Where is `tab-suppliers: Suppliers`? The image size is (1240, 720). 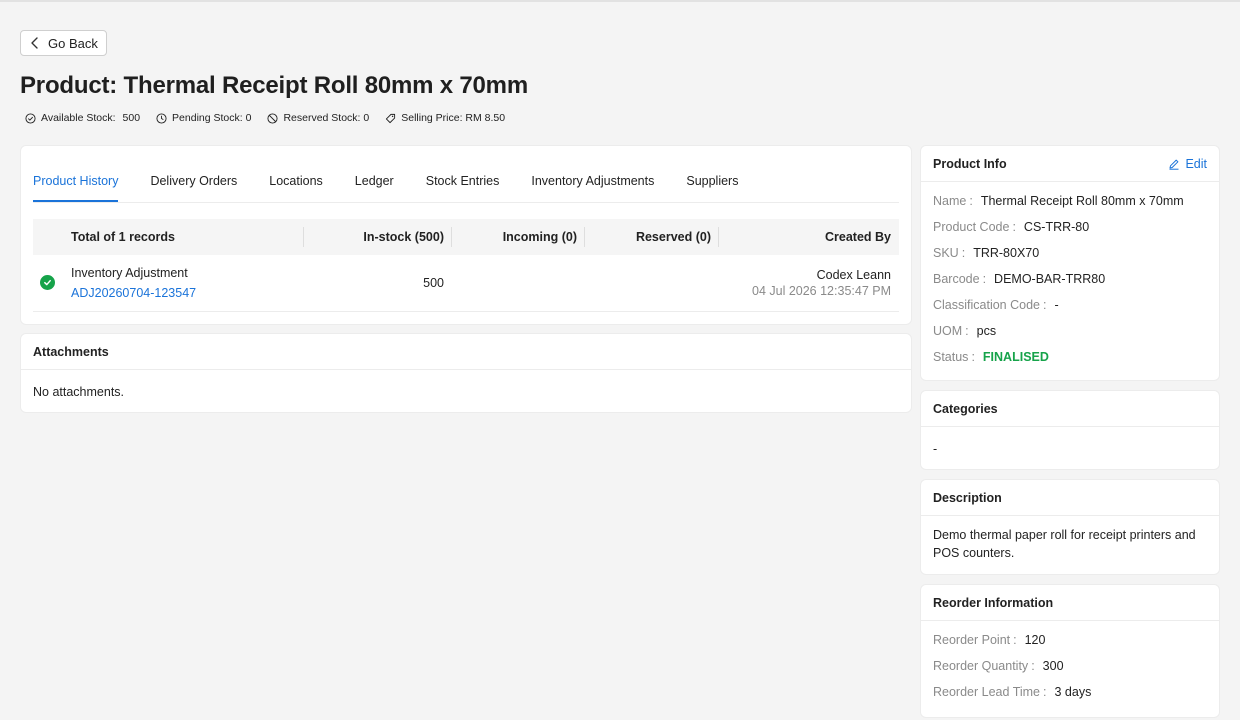 tab-suppliers: Suppliers is located at coordinates (712, 188).